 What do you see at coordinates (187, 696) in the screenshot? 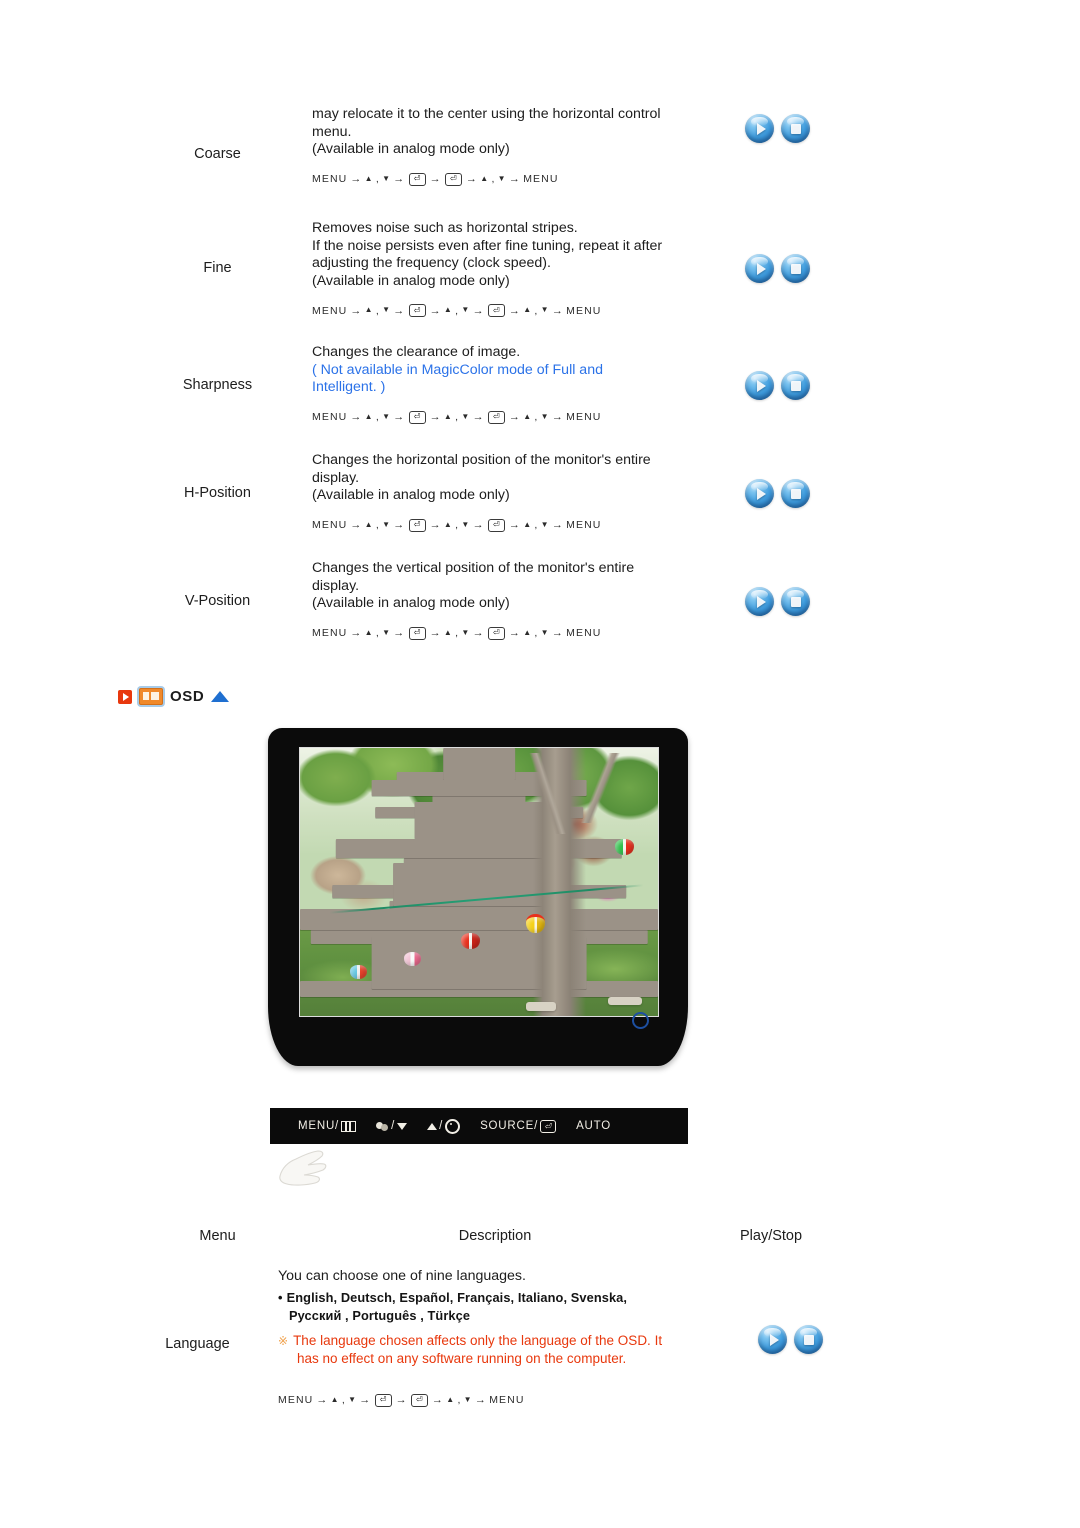
I see `osd-title: OSD` at bounding box center [187, 696].